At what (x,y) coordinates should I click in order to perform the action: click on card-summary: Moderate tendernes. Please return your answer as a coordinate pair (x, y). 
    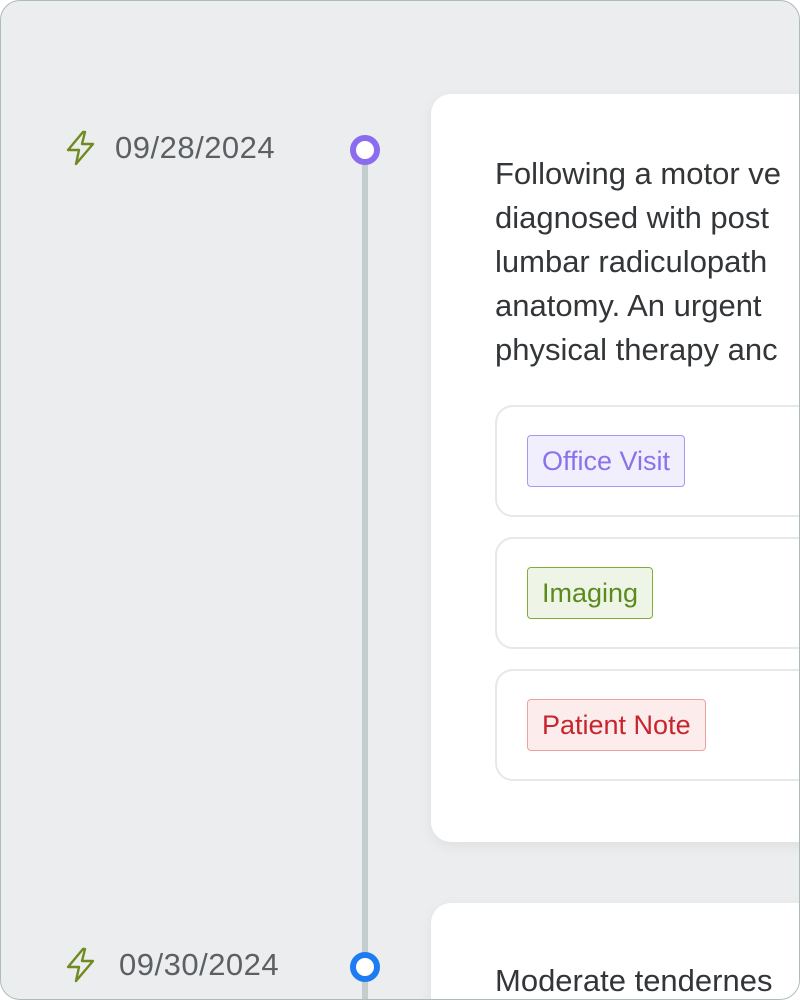
    Looking at the image, I should click on (634, 980).